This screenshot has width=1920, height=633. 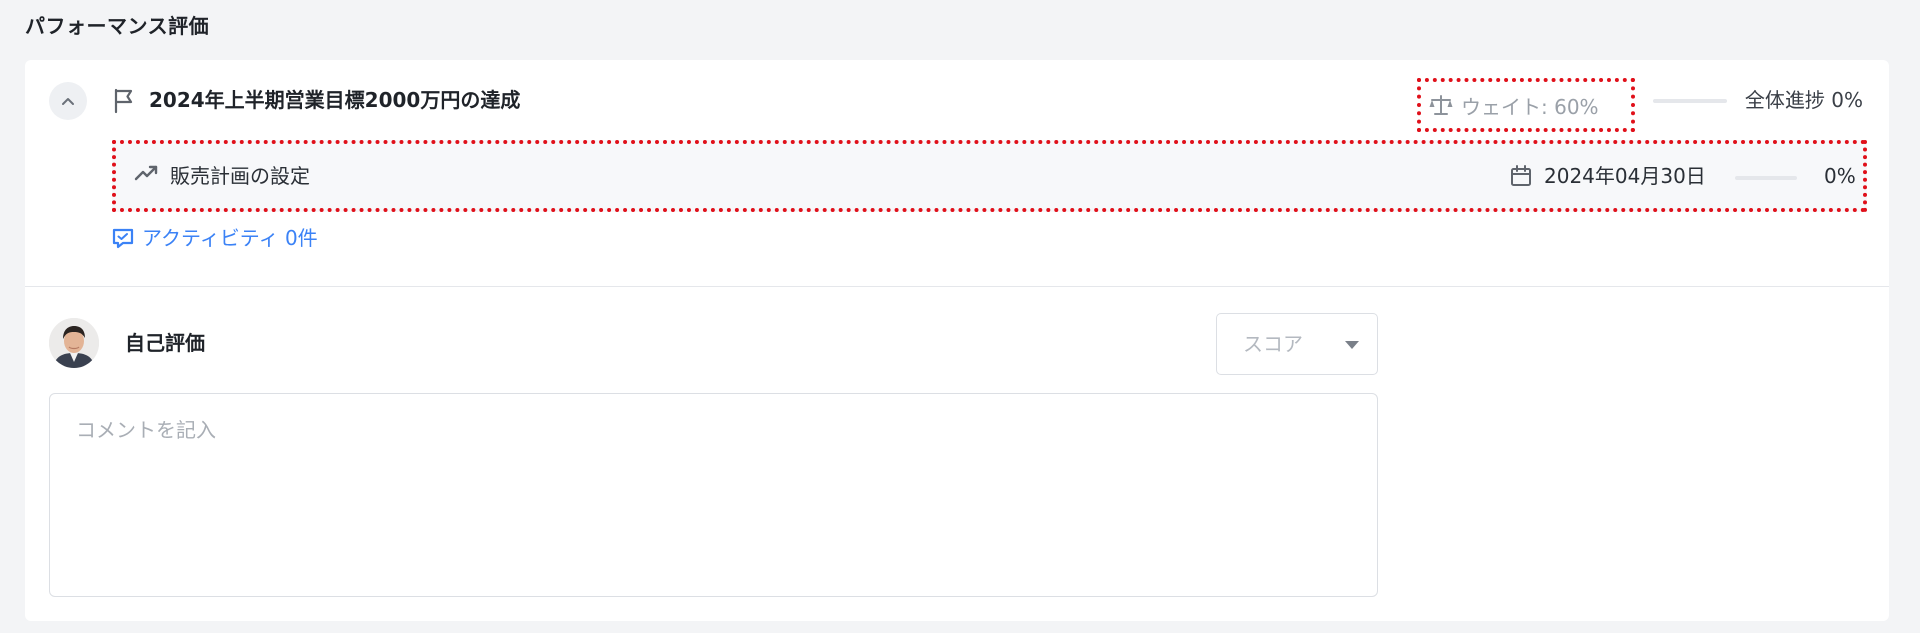 I want to click on trending-up-icon, so click(x=146, y=173).